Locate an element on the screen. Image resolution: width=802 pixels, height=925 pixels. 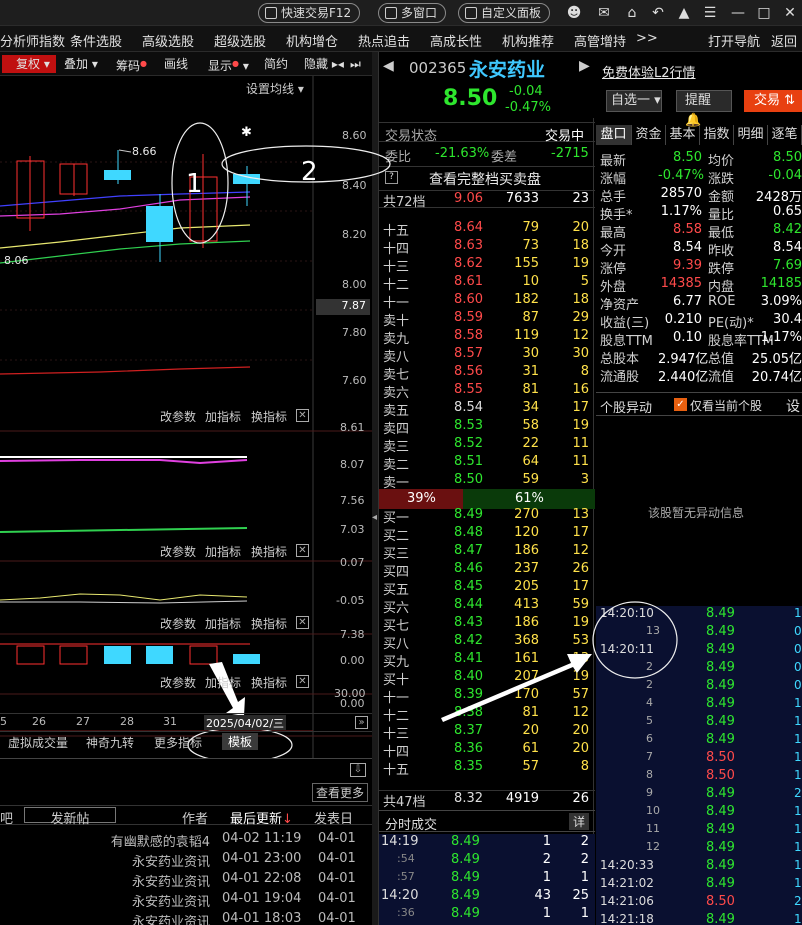
ask-row: 卖三 8.52 22 11 is located at coordinates (487, 445).